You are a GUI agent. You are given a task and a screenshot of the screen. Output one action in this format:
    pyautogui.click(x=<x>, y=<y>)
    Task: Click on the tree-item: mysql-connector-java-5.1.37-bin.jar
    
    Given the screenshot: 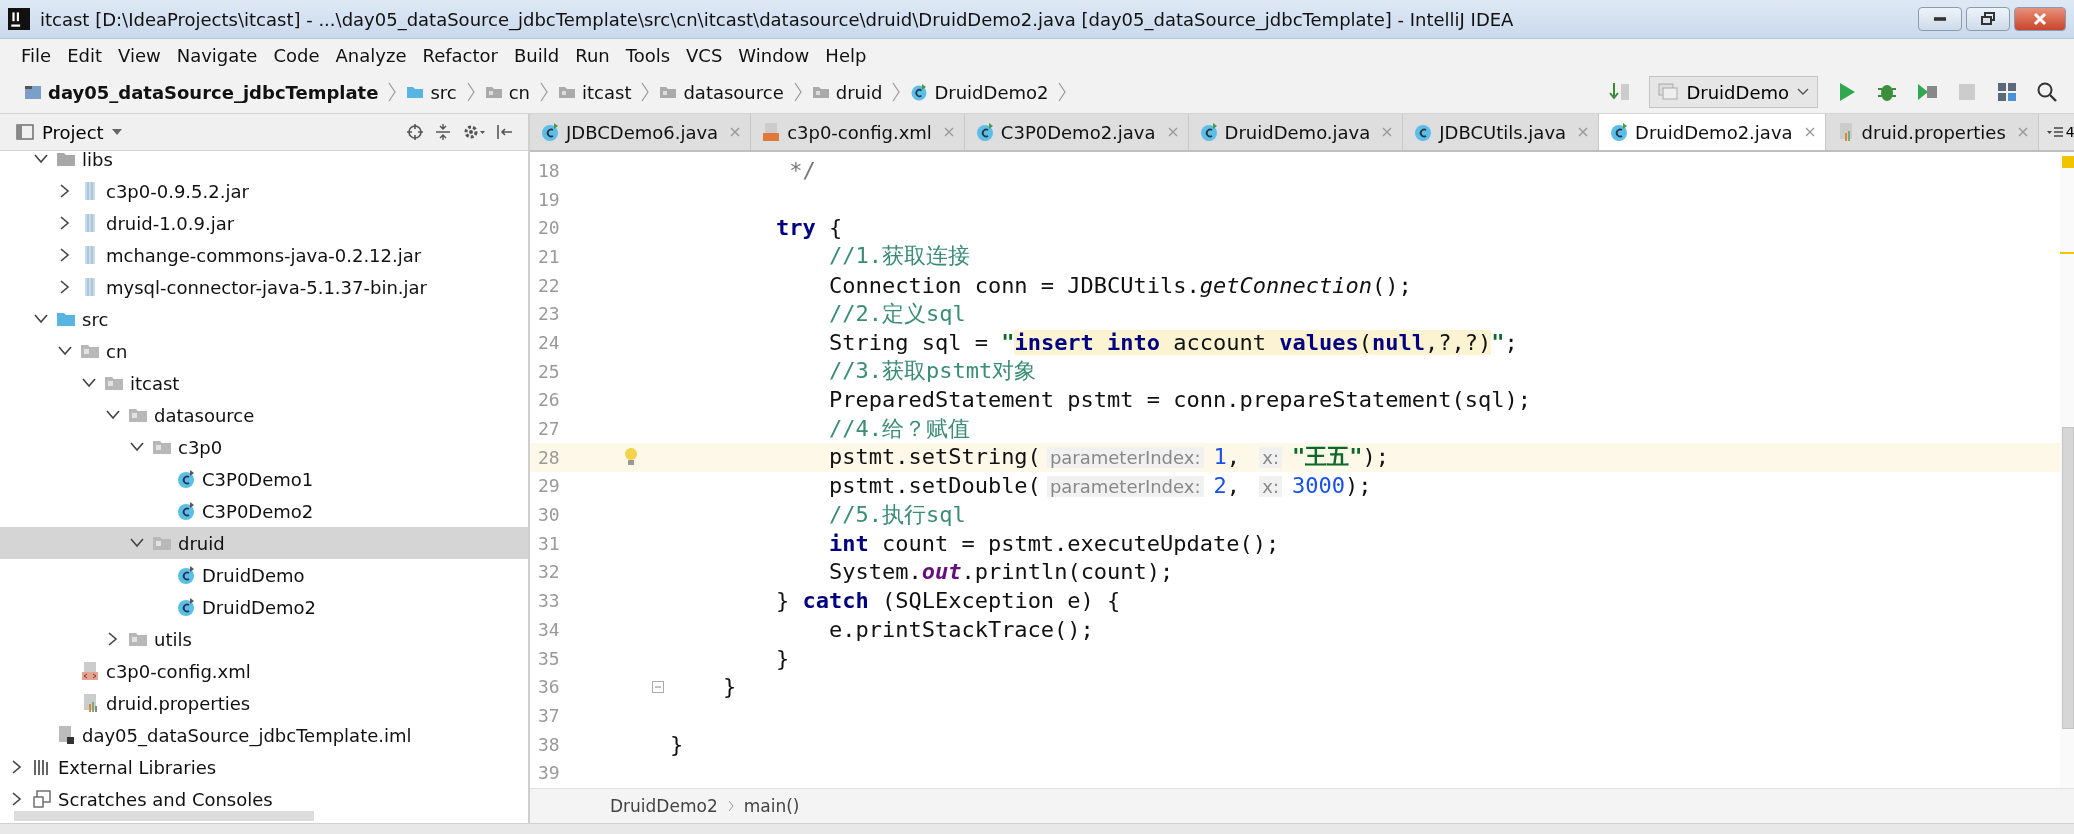 What is the action you would take?
    pyautogui.click(x=264, y=287)
    